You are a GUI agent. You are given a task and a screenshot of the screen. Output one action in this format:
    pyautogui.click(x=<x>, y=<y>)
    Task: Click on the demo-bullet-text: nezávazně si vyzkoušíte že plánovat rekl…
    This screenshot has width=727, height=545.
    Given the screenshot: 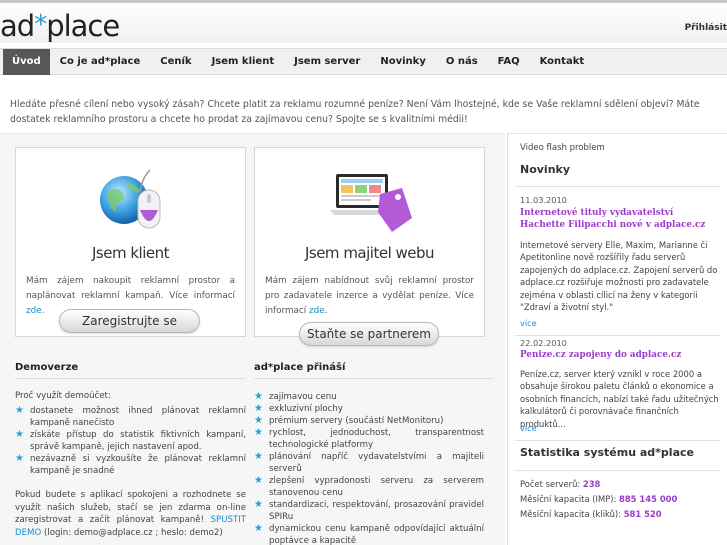 What is the action you would take?
    pyautogui.click(x=138, y=465)
    